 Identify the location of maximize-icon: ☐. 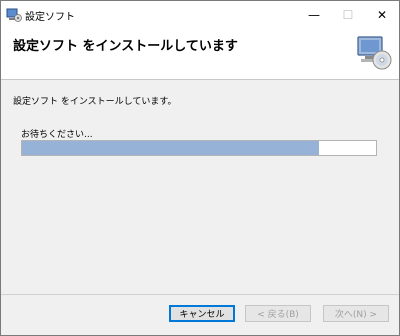
(348, 15).